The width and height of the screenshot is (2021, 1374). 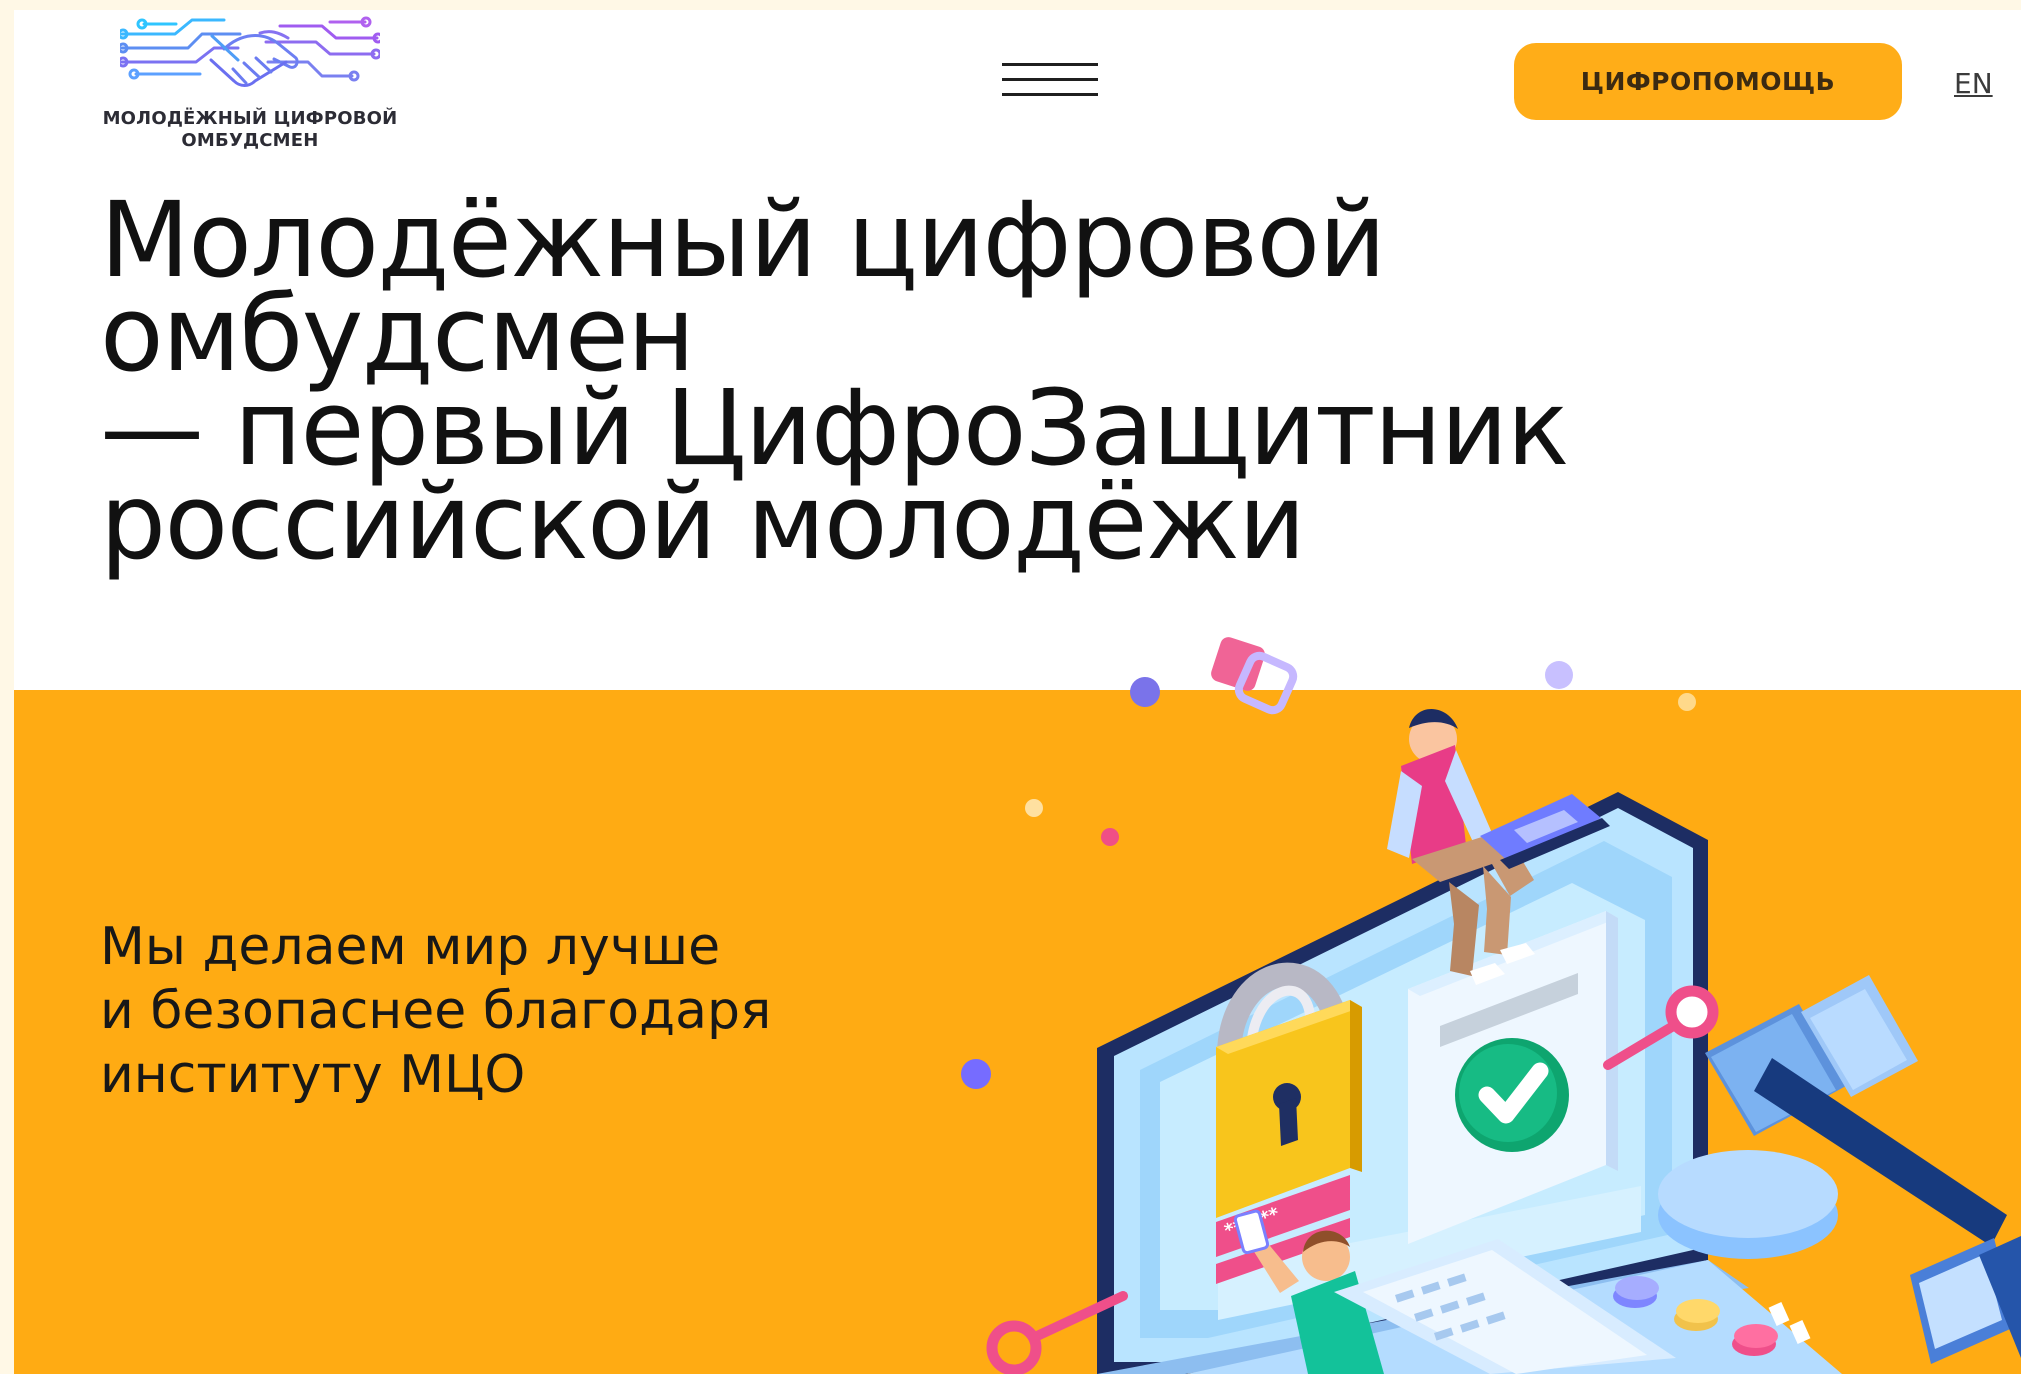 What do you see at coordinates (436, 1011) in the screenshot?
I see `hero-subtitle-line-2: и безопаснее благодаря` at bounding box center [436, 1011].